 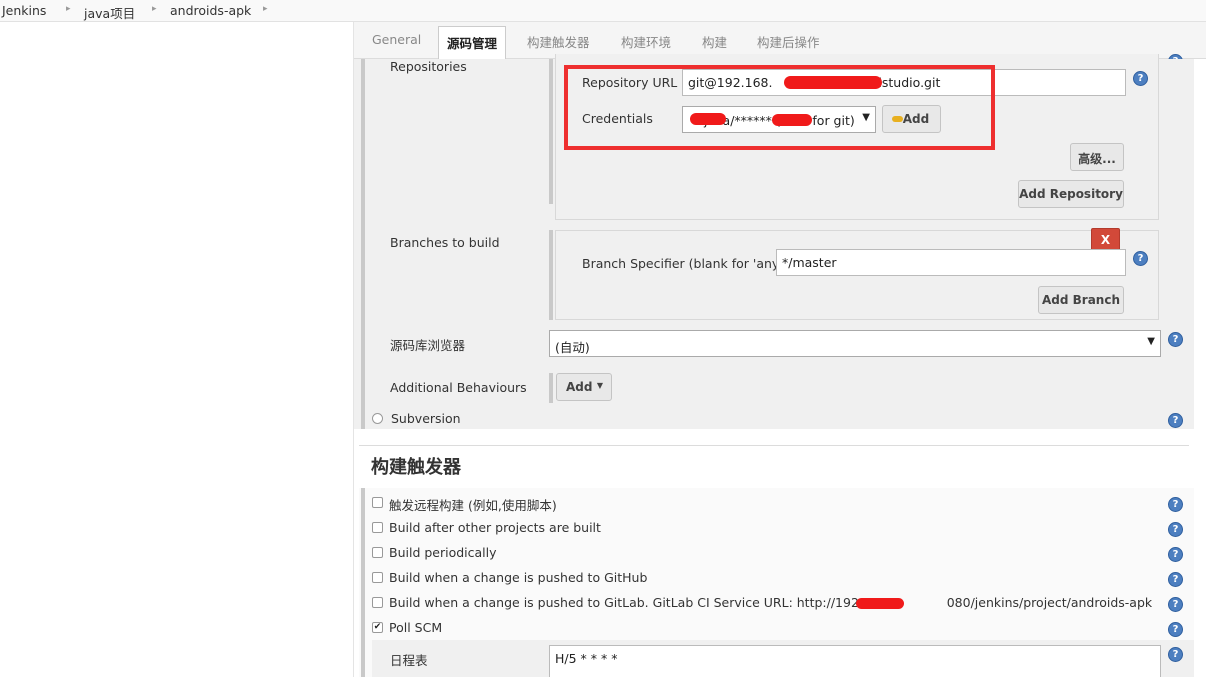 What do you see at coordinates (646, 41) in the screenshot?
I see `tab-build-environment: 构建环境` at bounding box center [646, 41].